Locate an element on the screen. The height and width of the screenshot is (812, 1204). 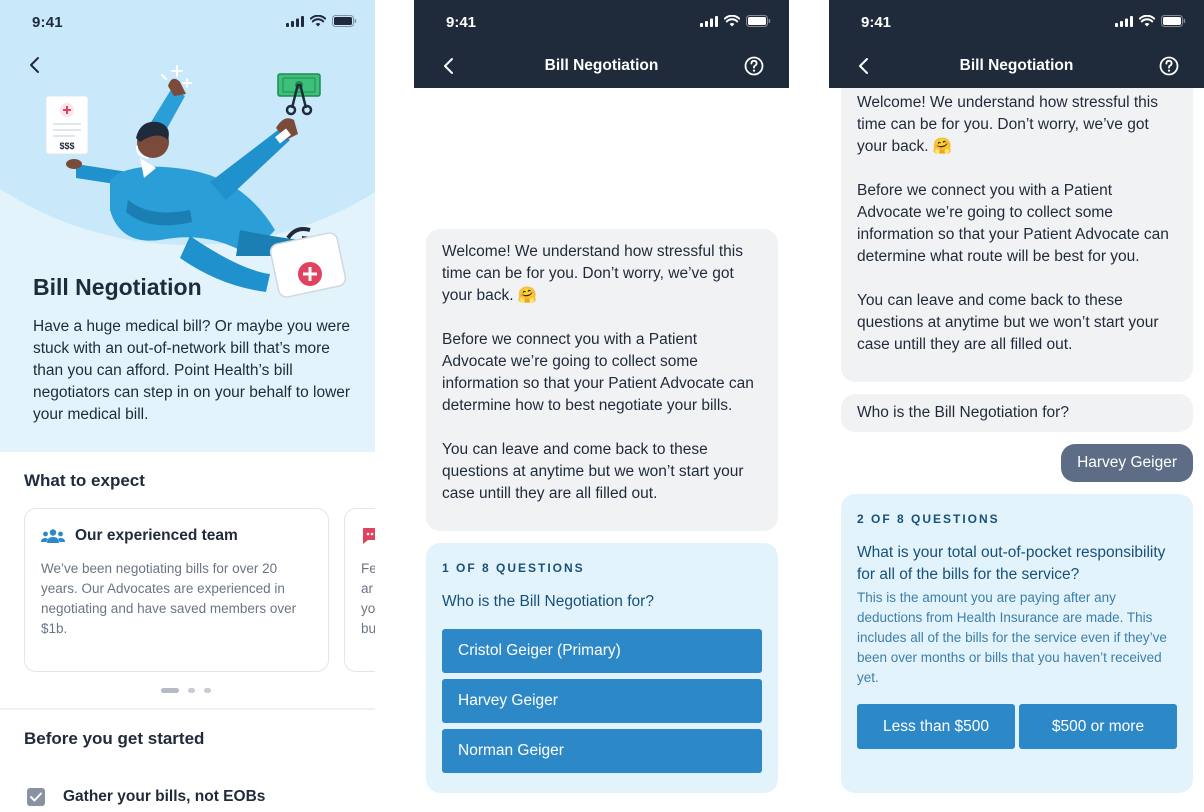
what-to-expect-heading: What to expect is located at coordinates (84, 480).